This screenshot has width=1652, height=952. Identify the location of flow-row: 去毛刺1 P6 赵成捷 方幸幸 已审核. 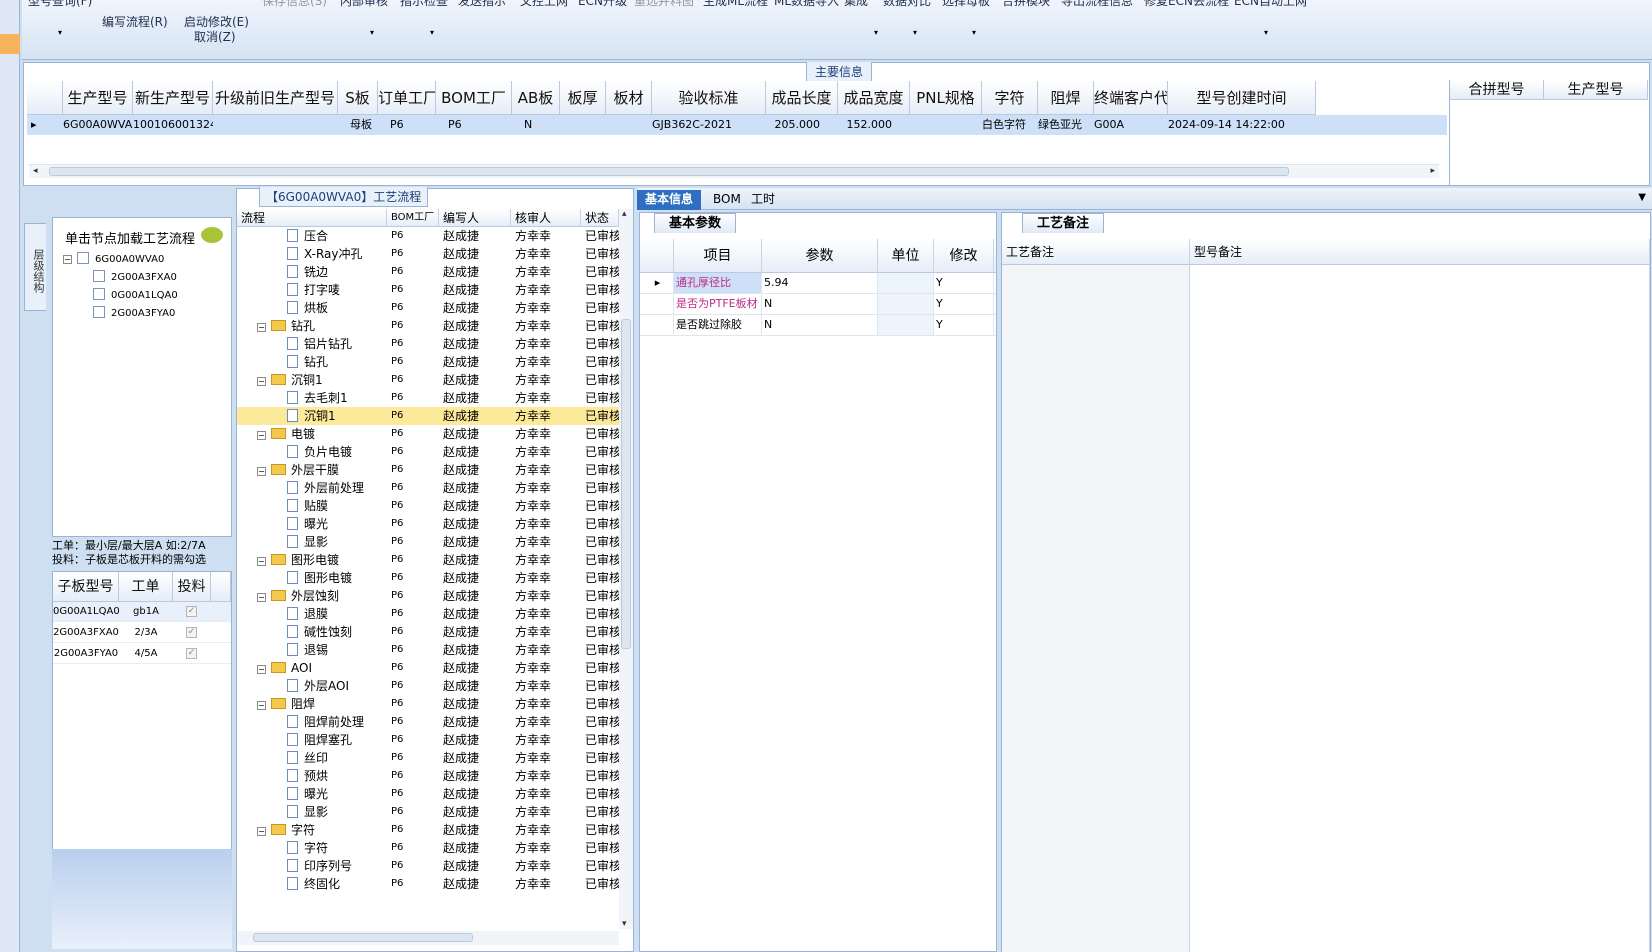
(428, 398).